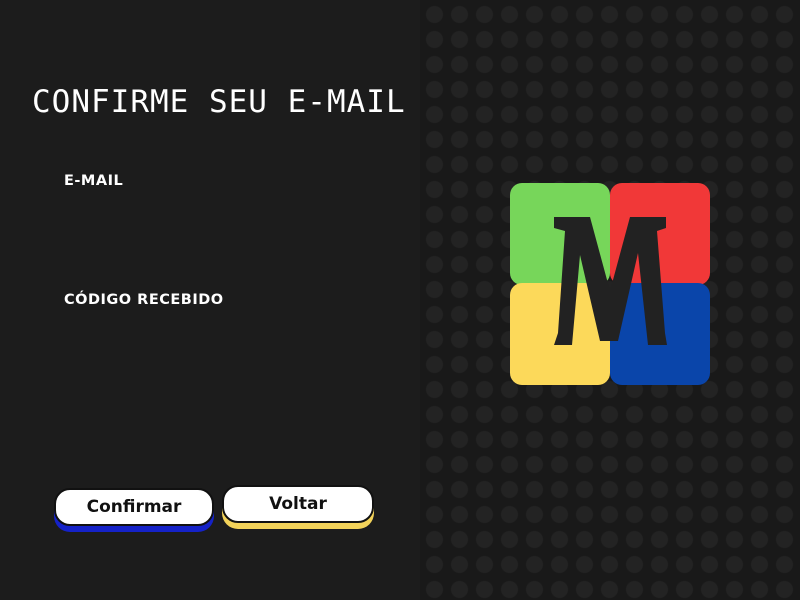 Image resolution: width=800 pixels, height=600 pixels. What do you see at coordinates (134, 507) in the screenshot?
I see `confirm-button: Confirmar` at bounding box center [134, 507].